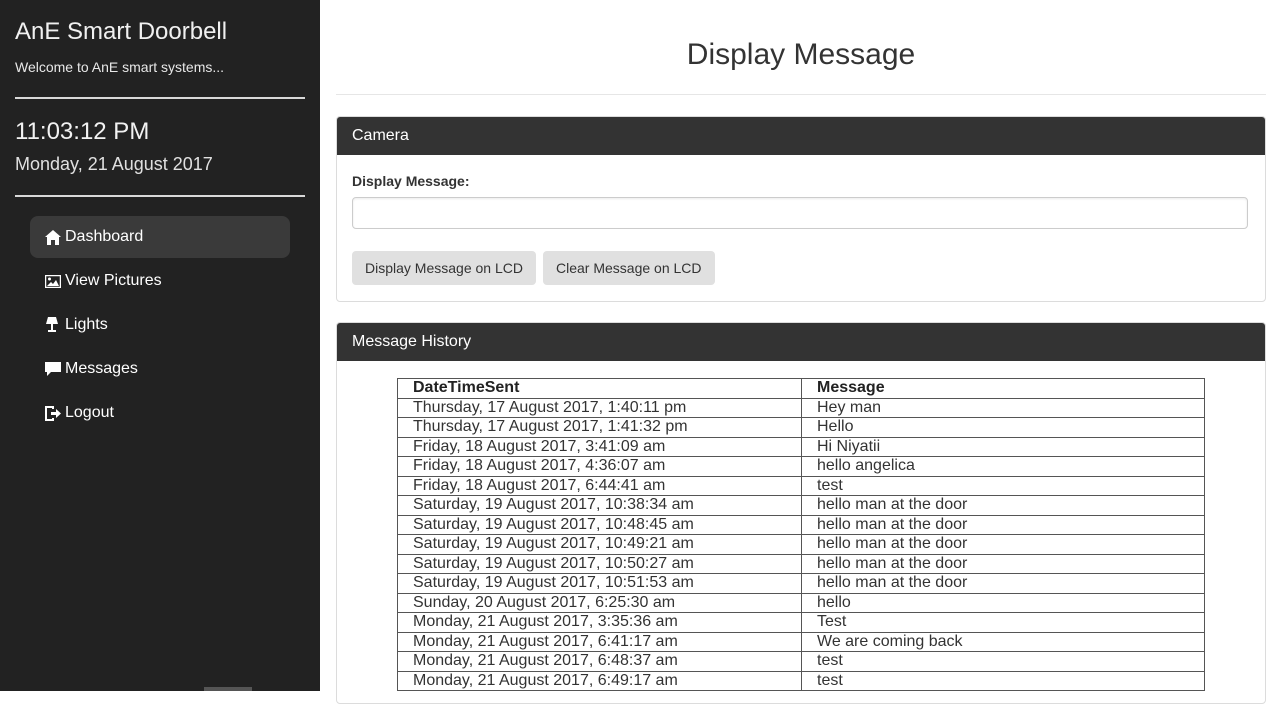  What do you see at coordinates (104, 236) in the screenshot?
I see `sidebar-item-label: Dashboard` at bounding box center [104, 236].